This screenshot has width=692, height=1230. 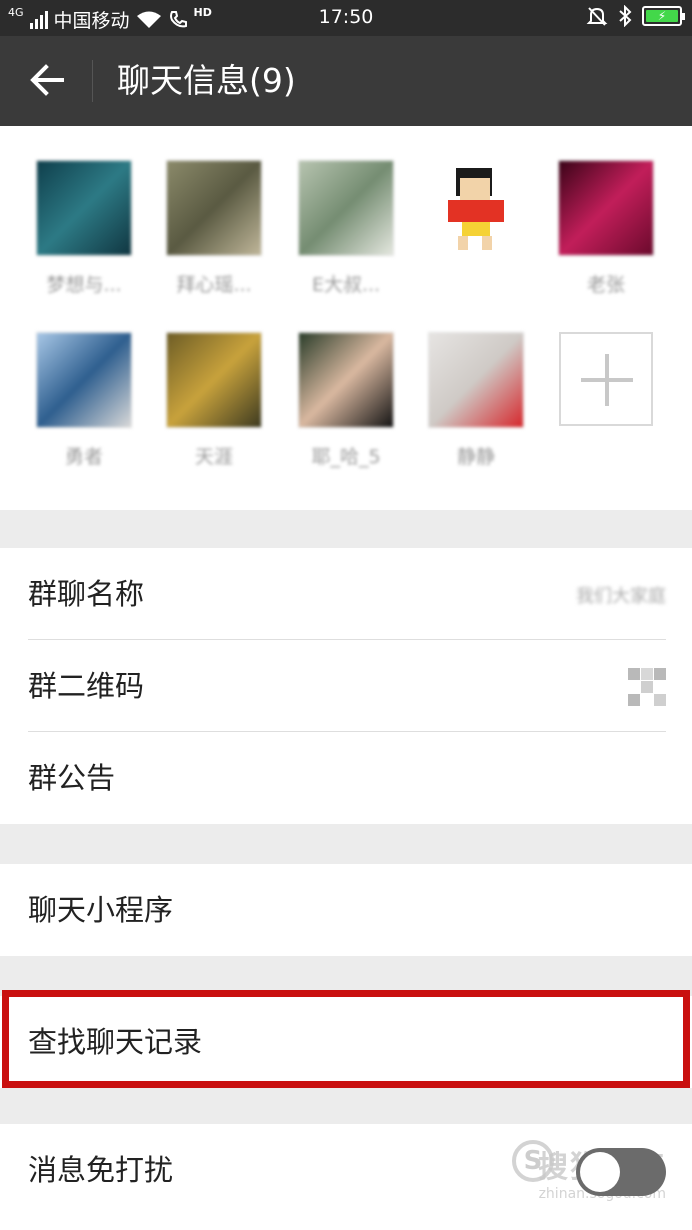 What do you see at coordinates (597, 16) in the screenshot?
I see `bell-off-icon` at bounding box center [597, 16].